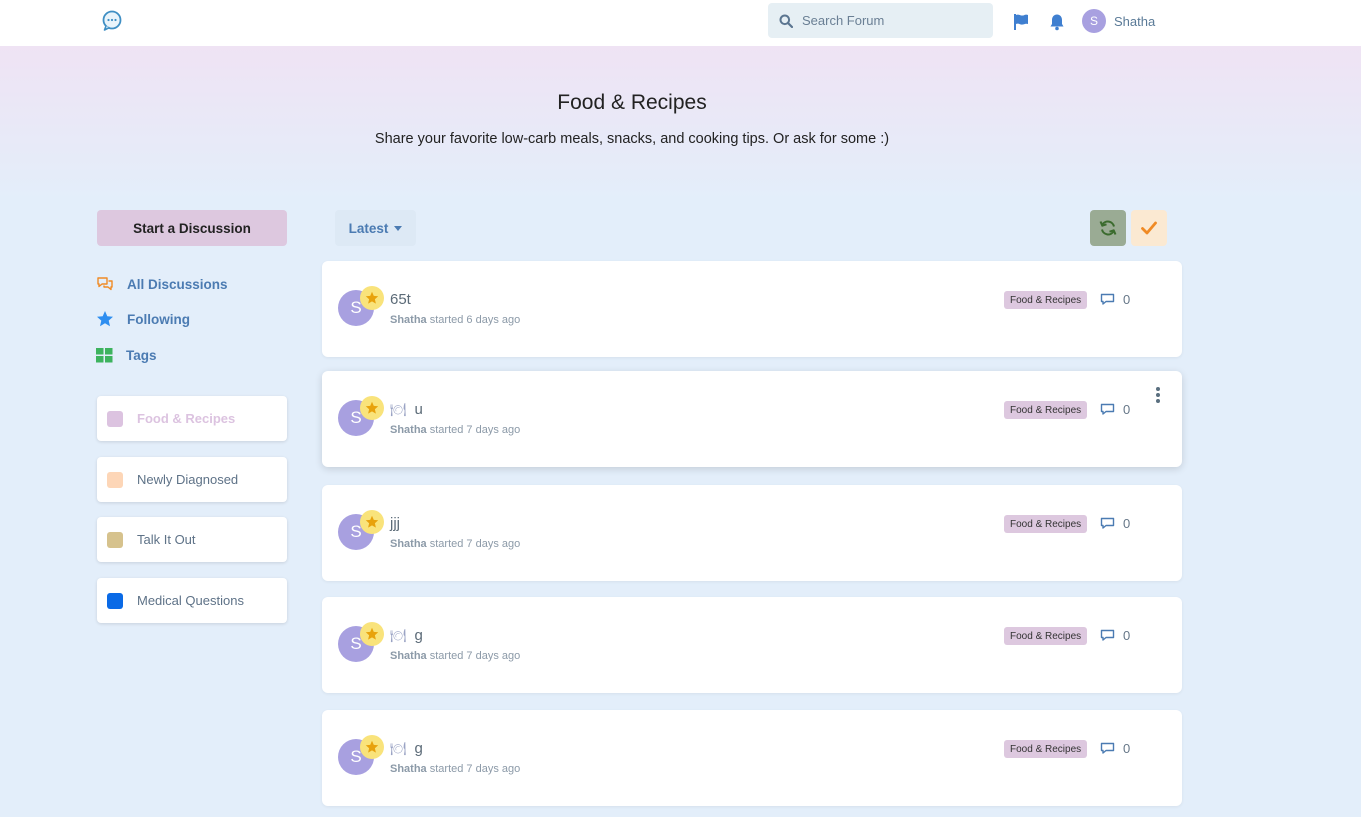 This screenshot has height=817, width=1361. Describe the element at coordinates (398, 228) in the screenshot. I see `caret-down-icon` at that location.